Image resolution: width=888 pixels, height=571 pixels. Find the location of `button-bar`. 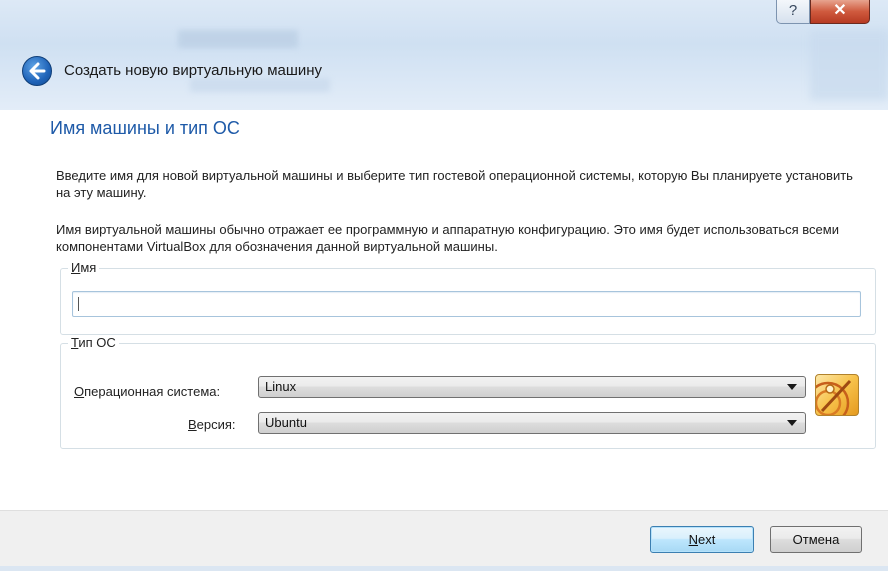

button-bar is located at coordinates (444, 540).